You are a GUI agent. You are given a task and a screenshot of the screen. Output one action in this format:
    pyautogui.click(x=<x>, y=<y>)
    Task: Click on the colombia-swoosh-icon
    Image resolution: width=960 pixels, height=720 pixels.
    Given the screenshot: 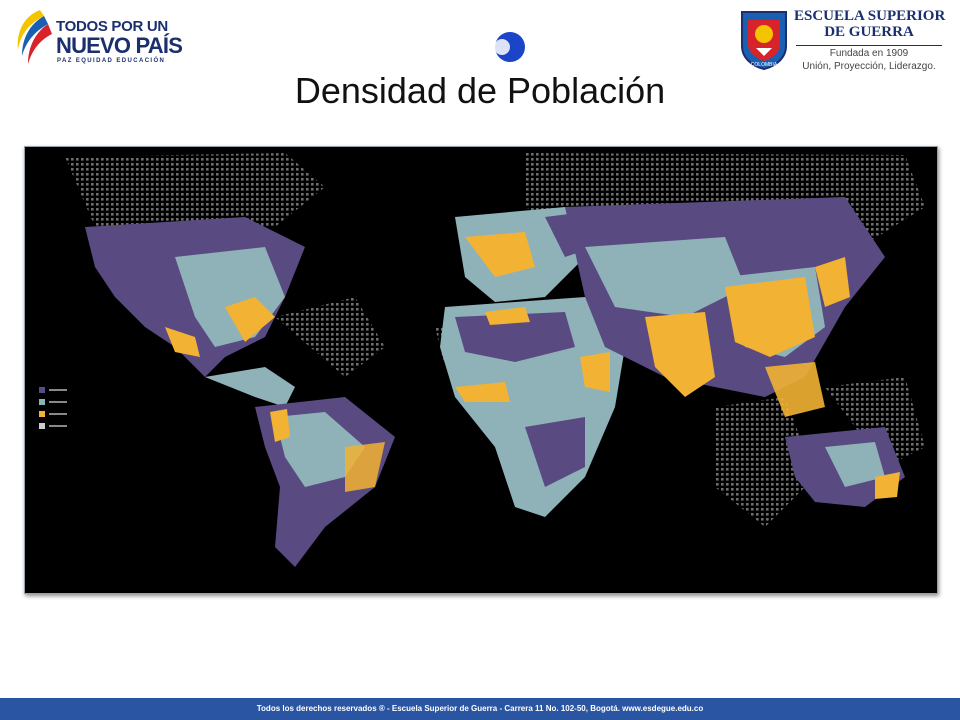 What is the action you would take?
    pyautogui.click(x=34, y=37)
    